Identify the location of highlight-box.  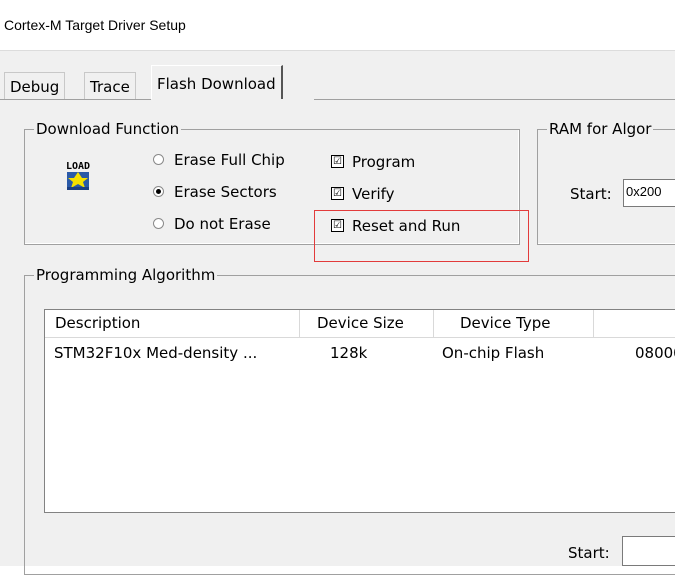
(421, 236).